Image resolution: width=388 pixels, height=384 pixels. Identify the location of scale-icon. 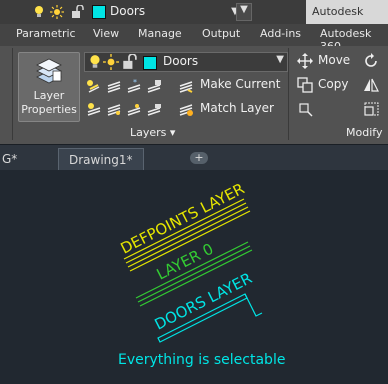
(371, 109).